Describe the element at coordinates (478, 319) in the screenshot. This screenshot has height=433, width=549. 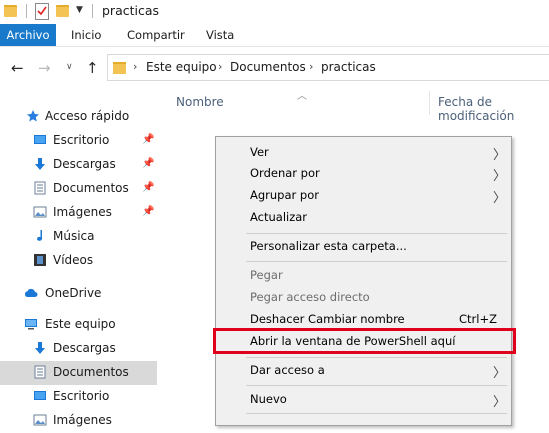
I see `menu-item-shortcut: Ctrl+Z` at that location.